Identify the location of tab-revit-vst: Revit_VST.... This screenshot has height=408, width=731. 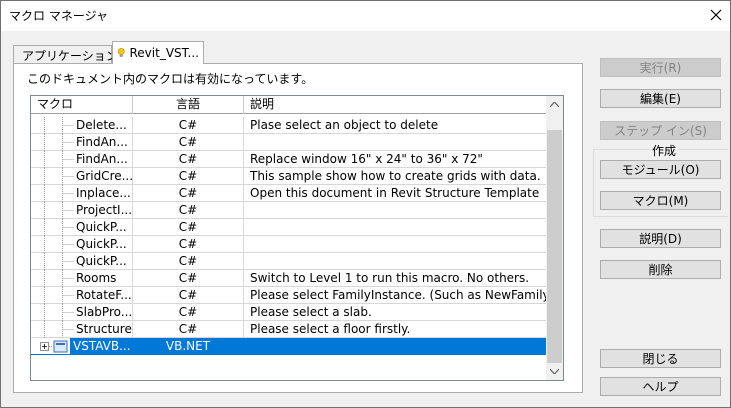
(158, 52).